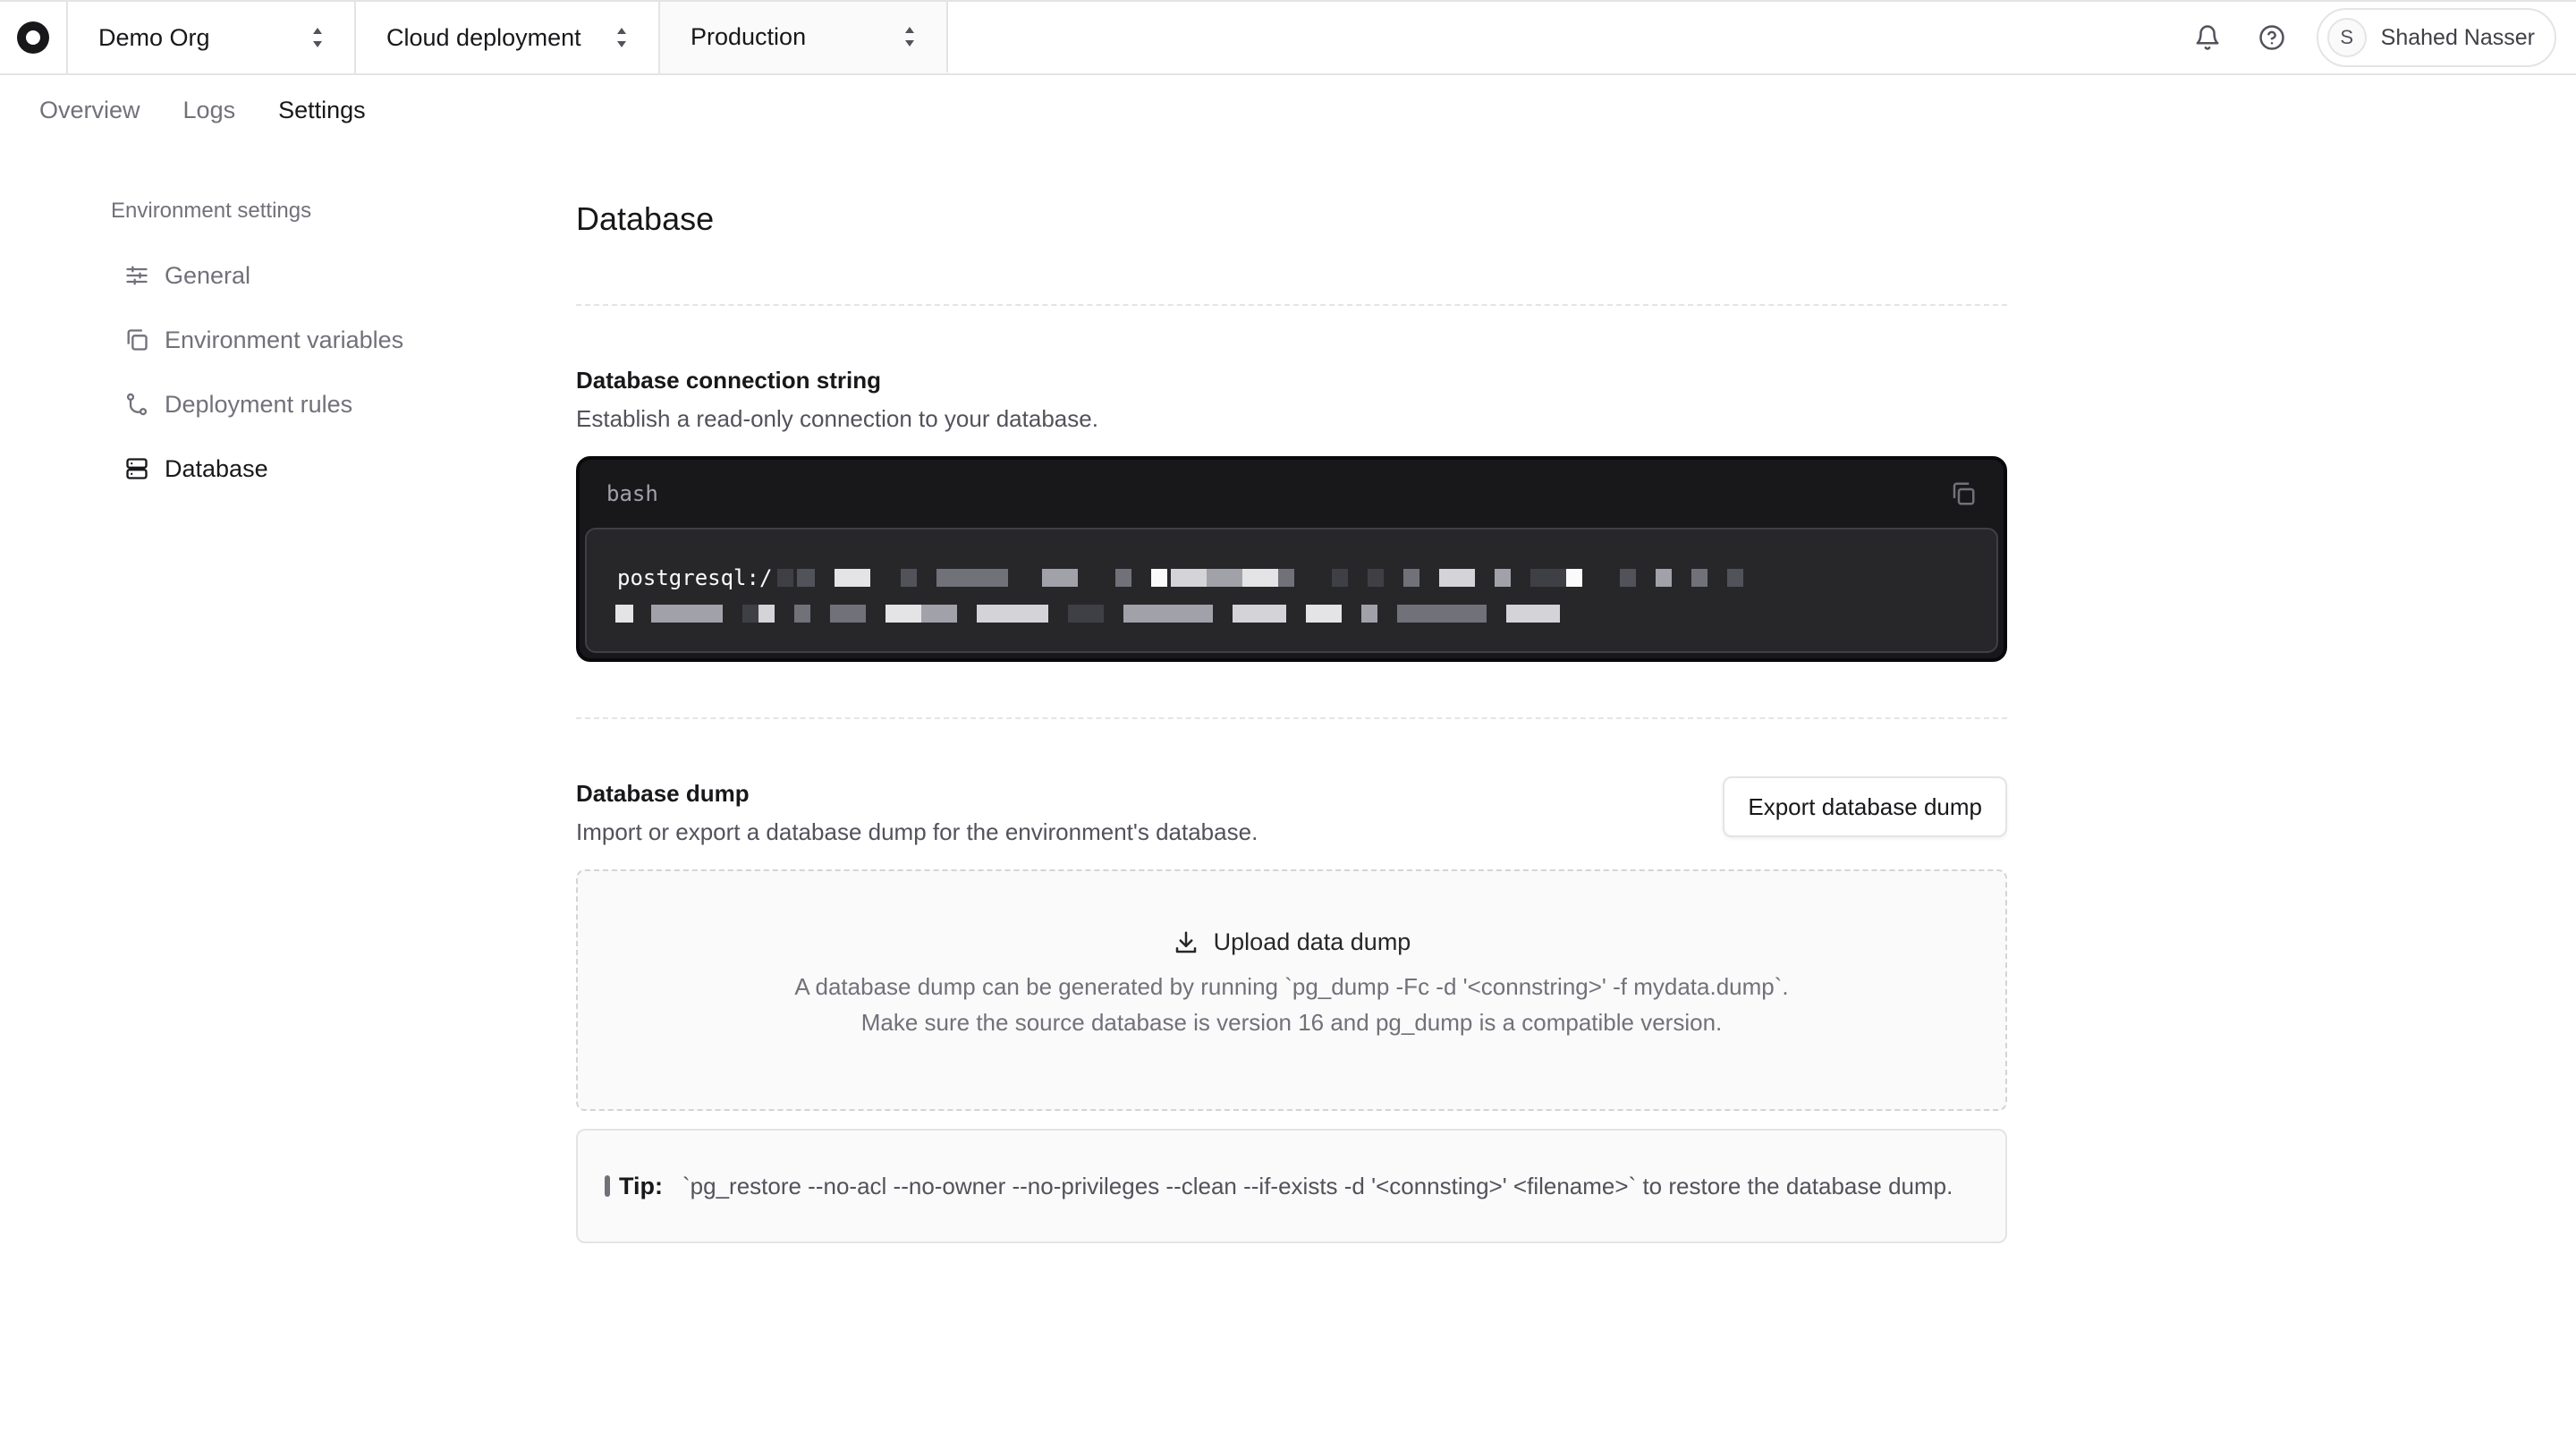  What do you see at coordinates (663, 793) in the screenshot?
I see `dump-title: Database dump` at bounding box center [663, 793].